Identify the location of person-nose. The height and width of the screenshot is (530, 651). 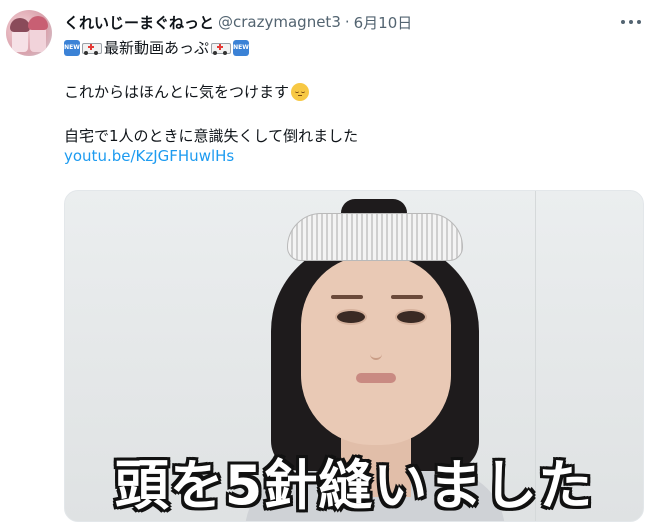
(376, 348).